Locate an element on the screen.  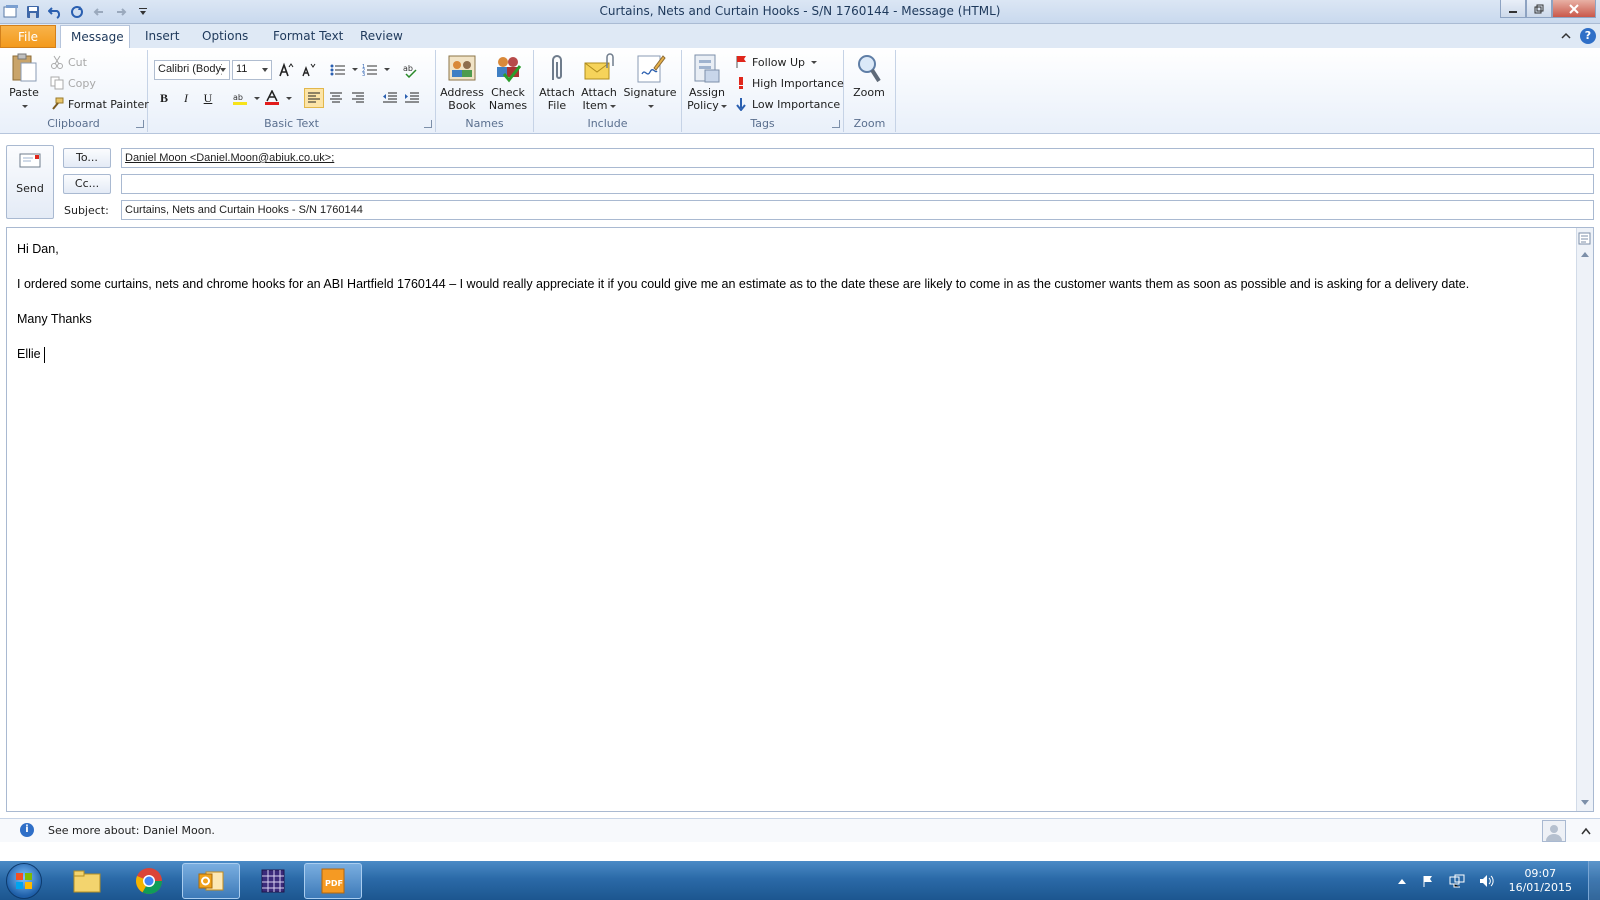
follow-up-dropdown-icon is located at coordinates (814, 62).